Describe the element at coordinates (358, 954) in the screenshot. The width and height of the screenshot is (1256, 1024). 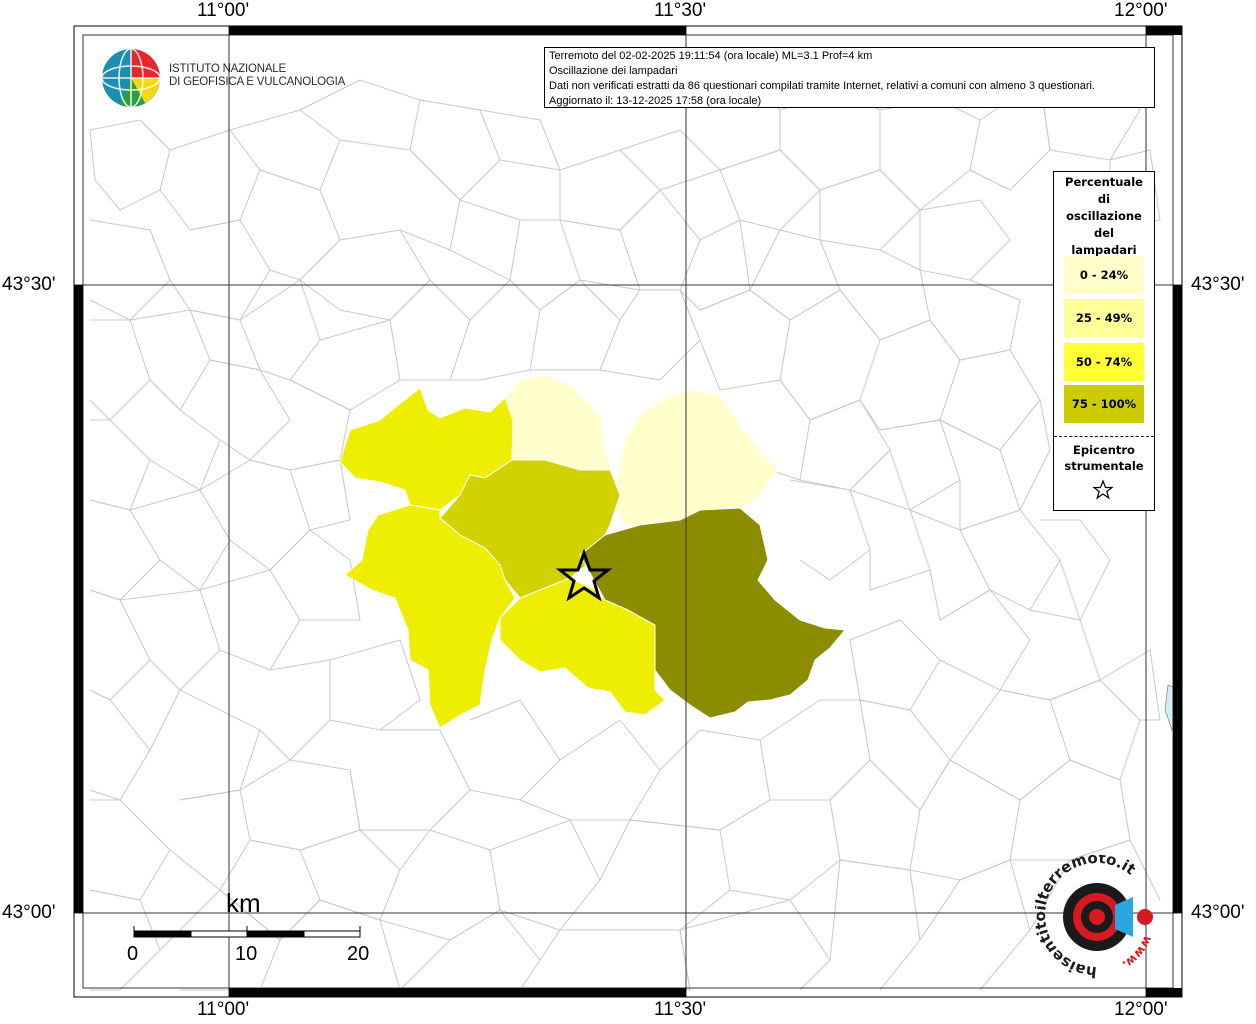
I see `scale-tick-20: 20` at that location.